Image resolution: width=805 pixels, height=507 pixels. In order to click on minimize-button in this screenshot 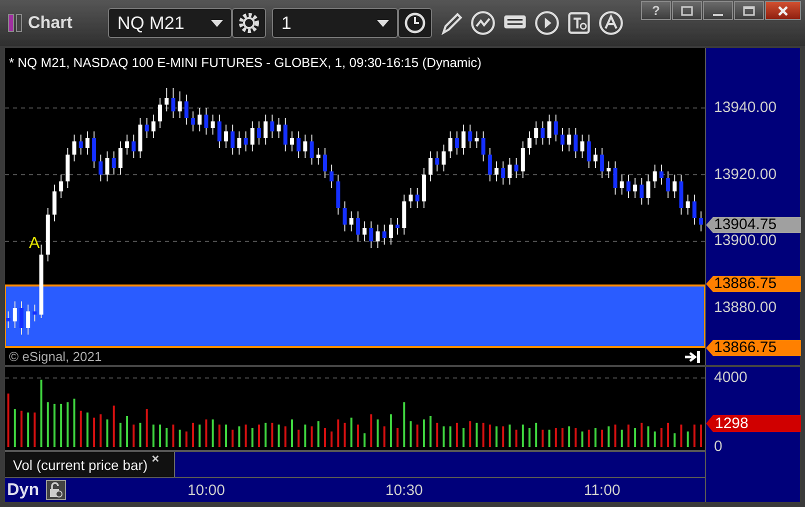, I will do `click(718, 10)`.